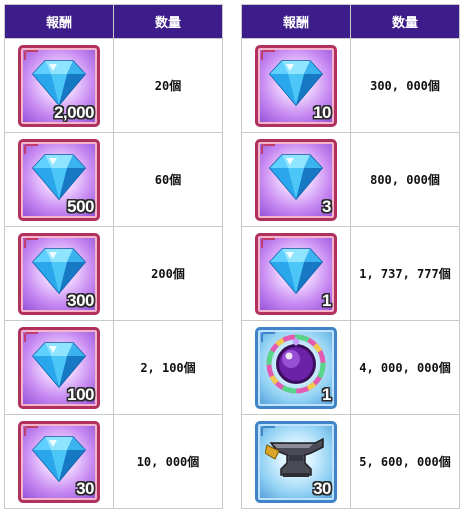  I want to click on table-row: 10 300, 000個, so click(350, 85).